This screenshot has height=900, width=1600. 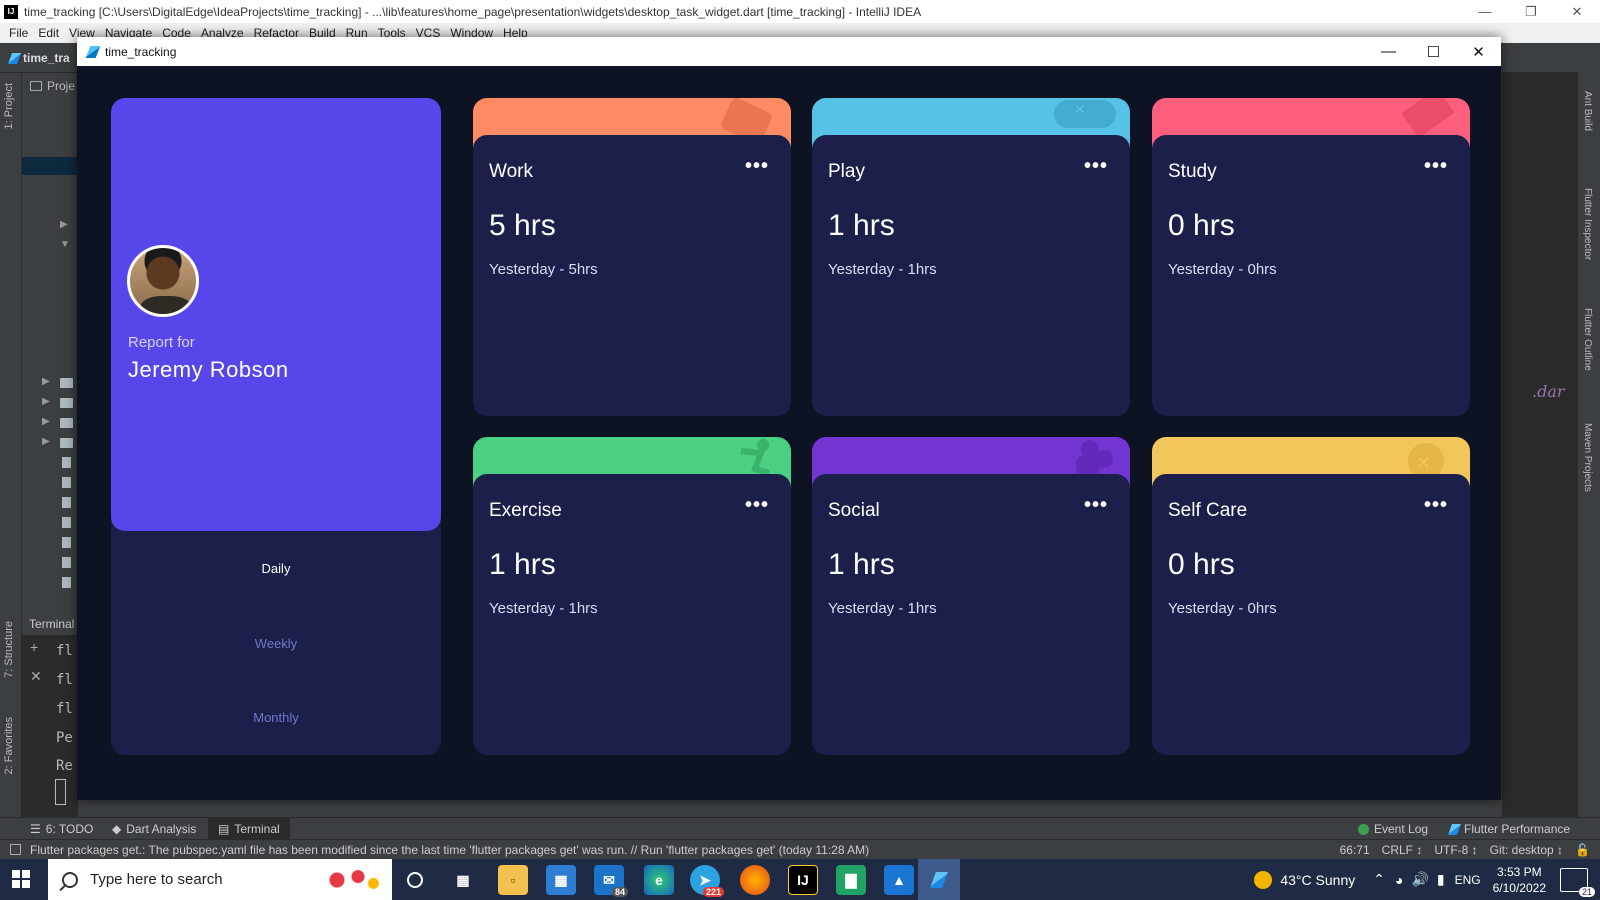 What do you see at coordinates (1094, 457) in the screenshot?
I see `people-icon` at bounding box center [1094, 457].